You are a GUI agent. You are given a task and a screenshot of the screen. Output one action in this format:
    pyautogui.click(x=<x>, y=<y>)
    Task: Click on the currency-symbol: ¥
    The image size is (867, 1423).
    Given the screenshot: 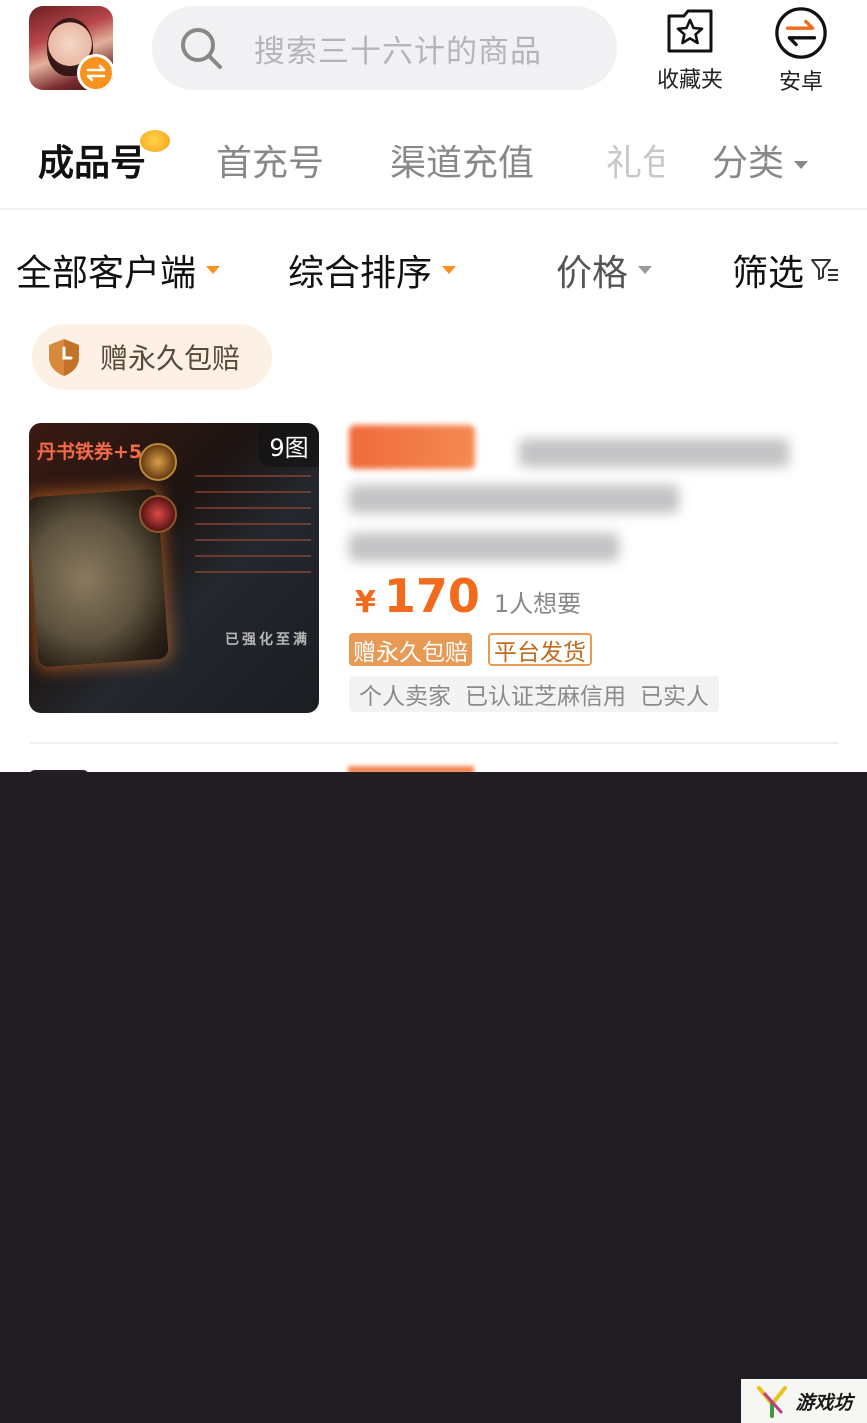 What is the action you would take?
    pyautogui.click(x=365, y=602)
    